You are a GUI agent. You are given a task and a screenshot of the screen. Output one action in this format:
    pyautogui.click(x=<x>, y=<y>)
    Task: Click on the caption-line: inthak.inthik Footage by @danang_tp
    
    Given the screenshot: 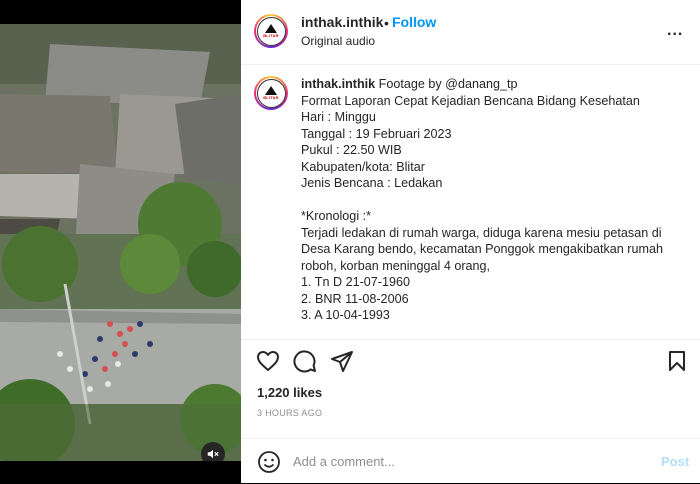 What is the action you would take?
    pyautogui.click(x=409, y=84)
    